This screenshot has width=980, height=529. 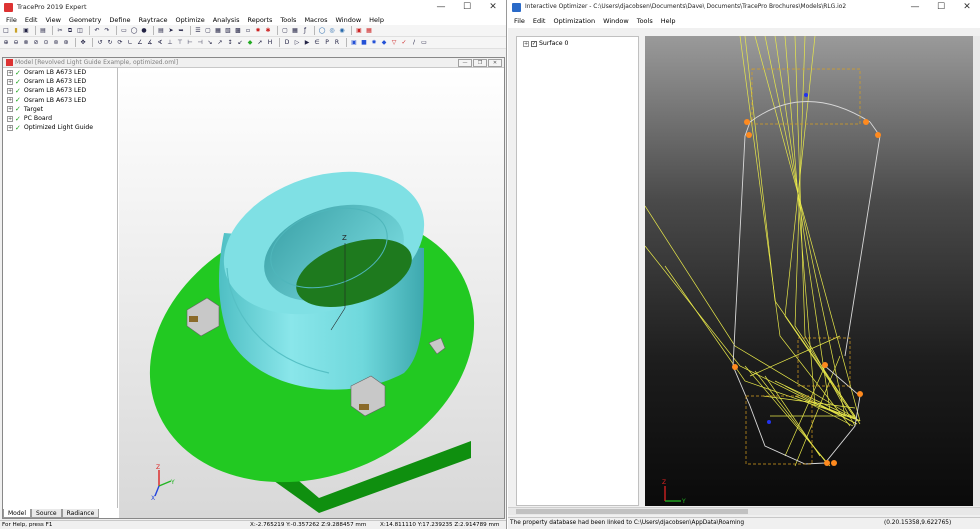 I want to click on menu-reports: Reports, so click(x=259, y=20).